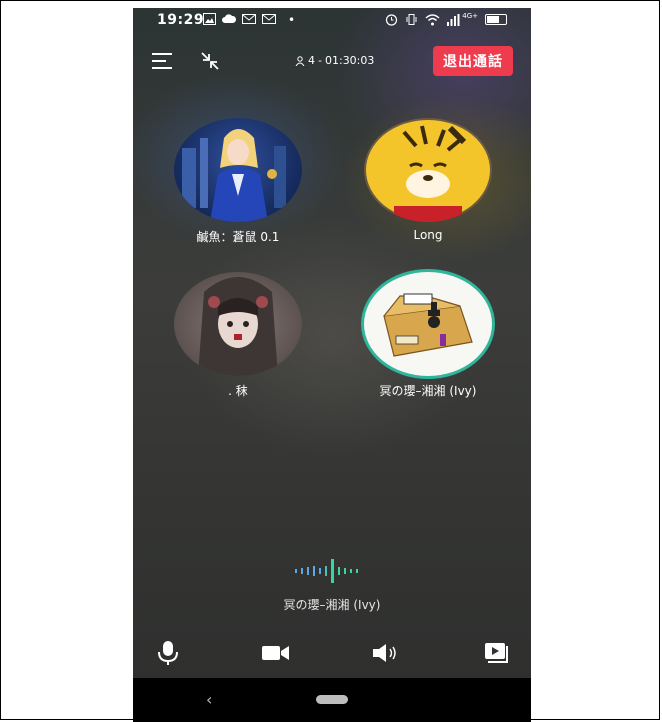 The width and height of the screenshot is (662, 722). Describe the element at coordinates (238, 237) in the screenshot. I see `participant-name: 鹹魚：蒼鼠 0.1` at that location.